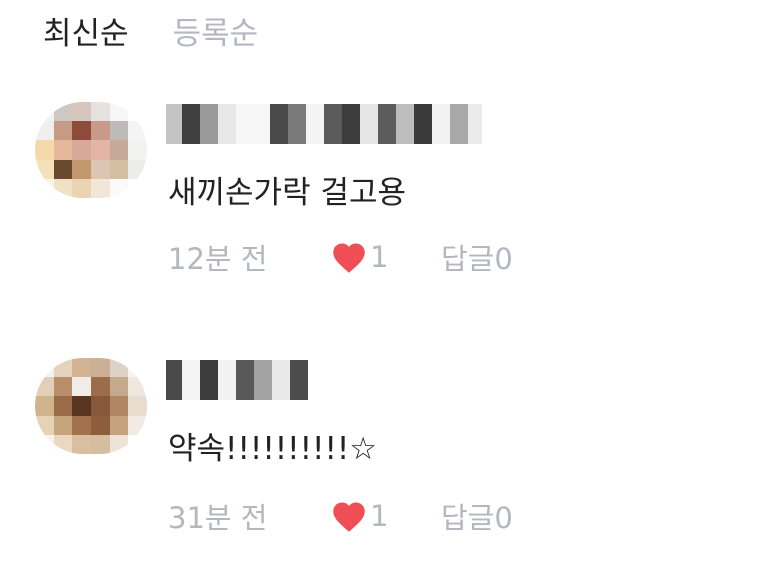 This screenshot has width=774, height=580. I want to click on comment-text: 새끼손가락 걸고용, so click(287, 193).